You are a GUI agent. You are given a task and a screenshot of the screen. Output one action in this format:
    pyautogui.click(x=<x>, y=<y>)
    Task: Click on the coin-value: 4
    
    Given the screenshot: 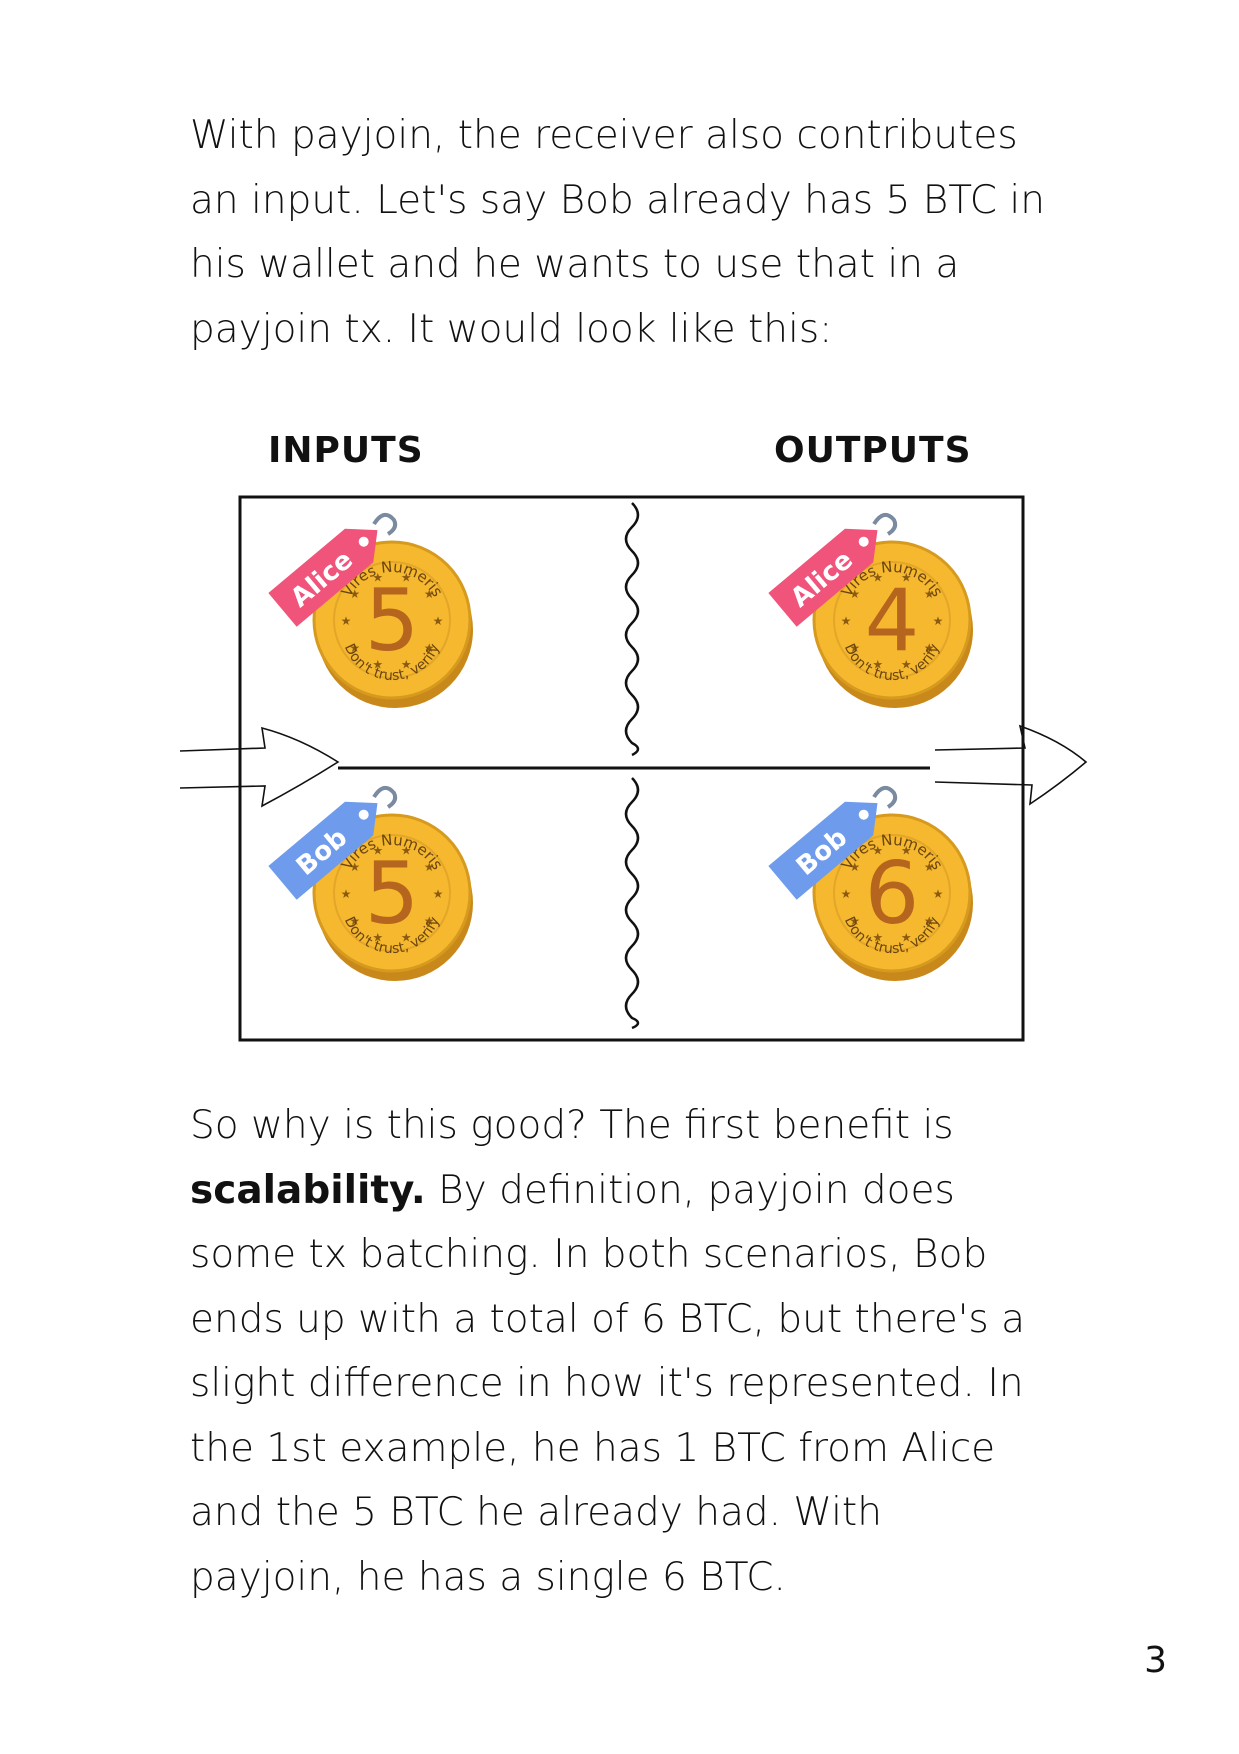 What is the action you would take?
    pyautogui.click(x=892, y=621)
    